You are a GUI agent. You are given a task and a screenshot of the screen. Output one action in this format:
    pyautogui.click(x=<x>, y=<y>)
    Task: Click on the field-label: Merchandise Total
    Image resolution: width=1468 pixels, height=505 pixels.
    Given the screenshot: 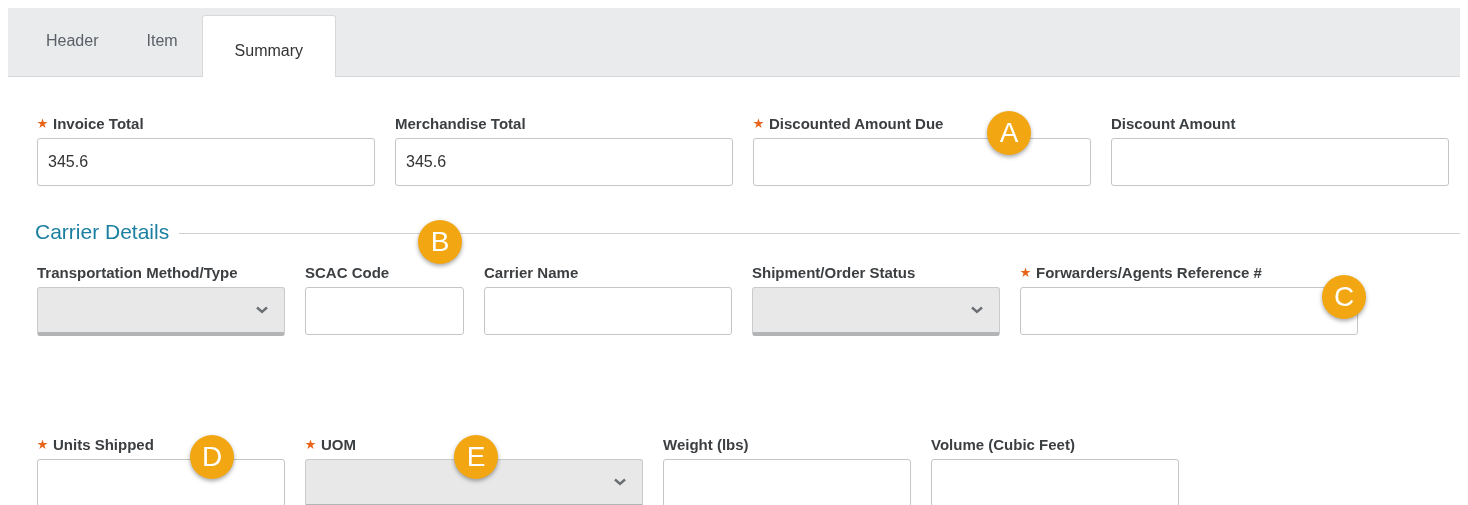 What is the action you would take?
    pyautogui.click(x=460, y=123)
    